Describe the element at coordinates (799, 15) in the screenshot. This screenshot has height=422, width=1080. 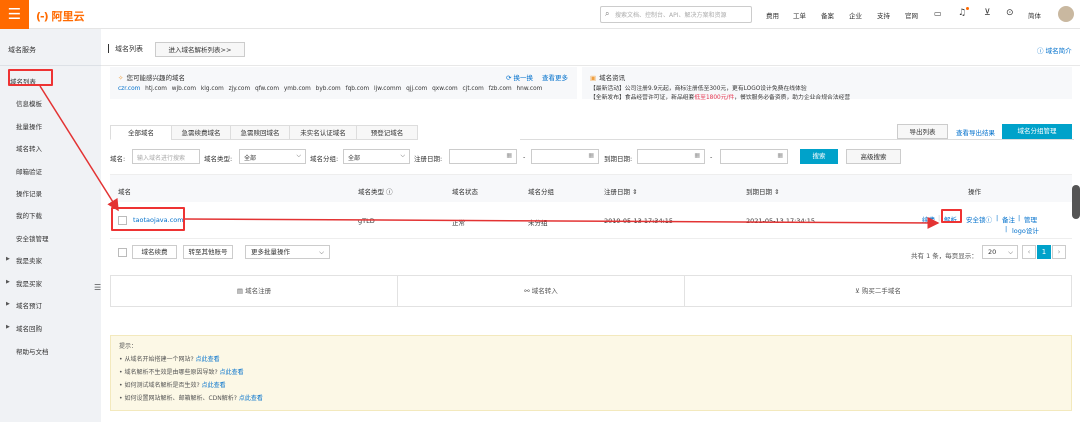
I see `nav-ticket: 工单` at that location.